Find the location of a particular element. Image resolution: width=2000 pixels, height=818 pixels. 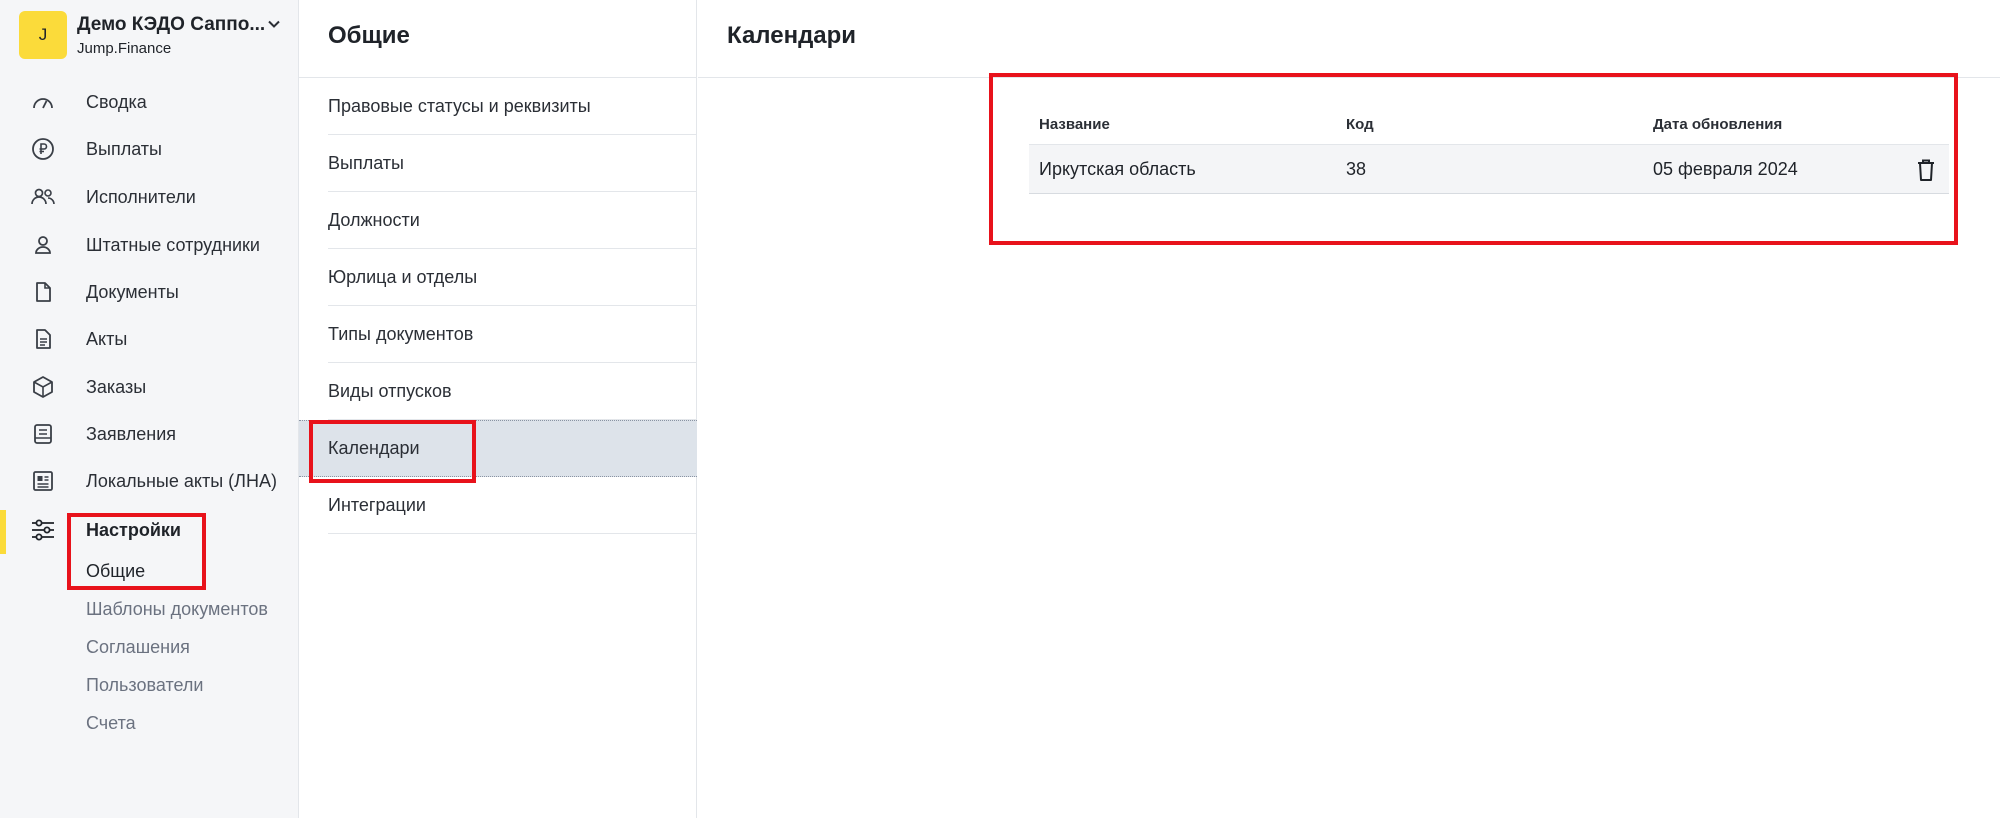

act-icon is located at coordinates (43, 339).